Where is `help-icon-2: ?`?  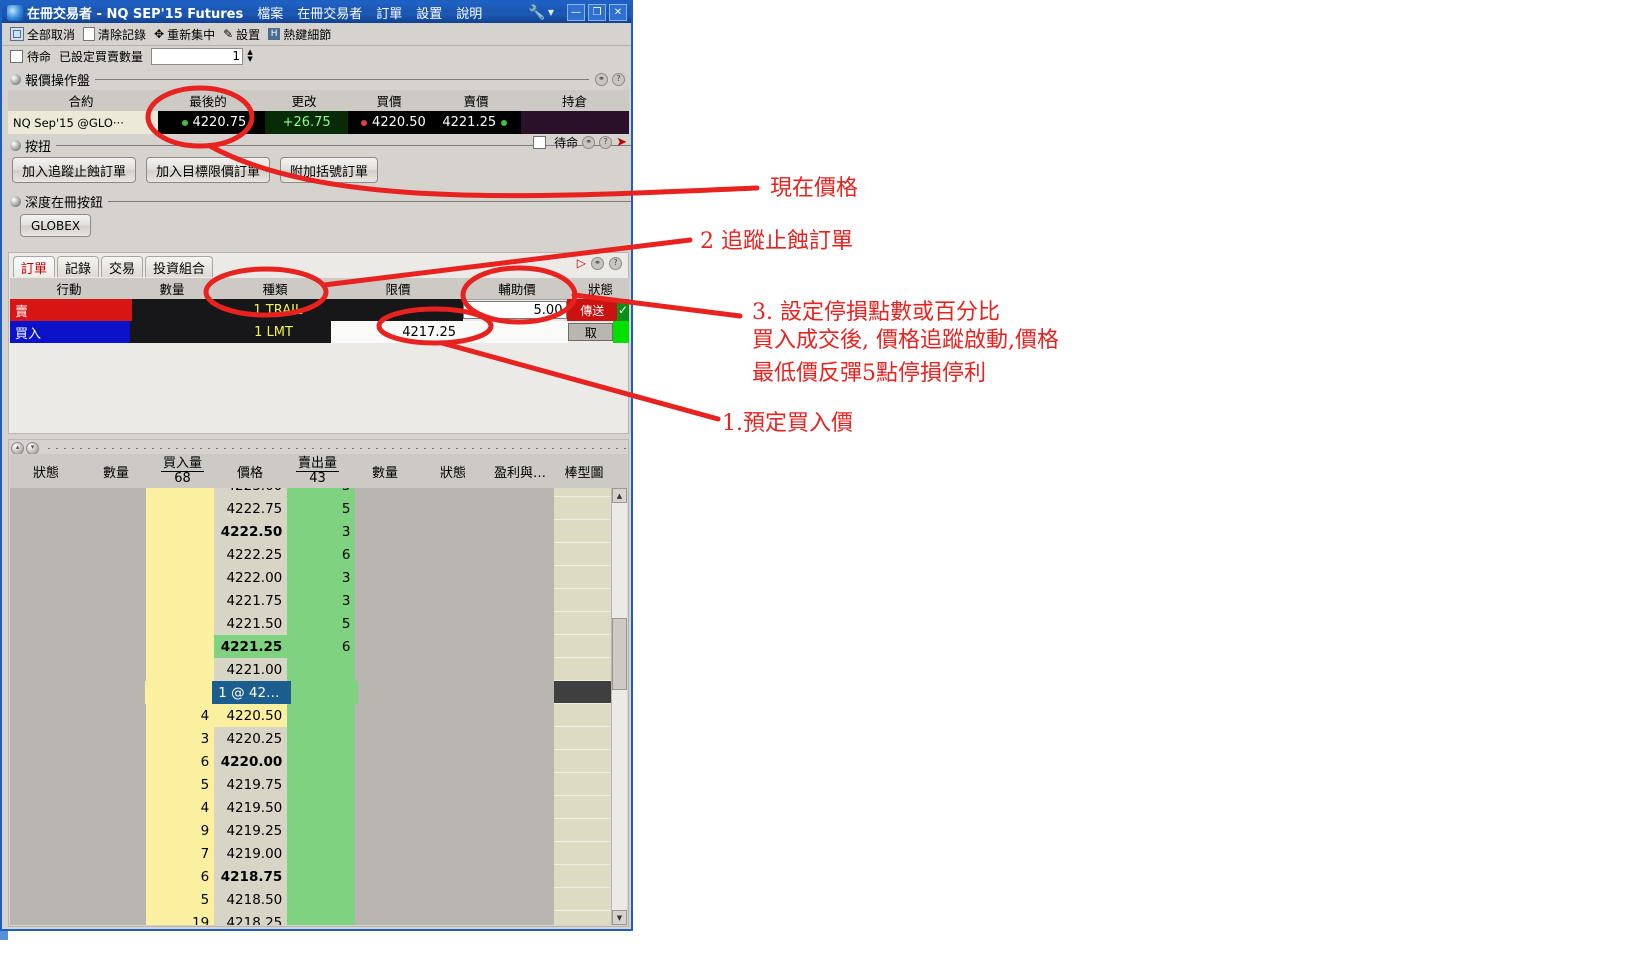 help-icon-2: ? is located at coordinates (606, 142).